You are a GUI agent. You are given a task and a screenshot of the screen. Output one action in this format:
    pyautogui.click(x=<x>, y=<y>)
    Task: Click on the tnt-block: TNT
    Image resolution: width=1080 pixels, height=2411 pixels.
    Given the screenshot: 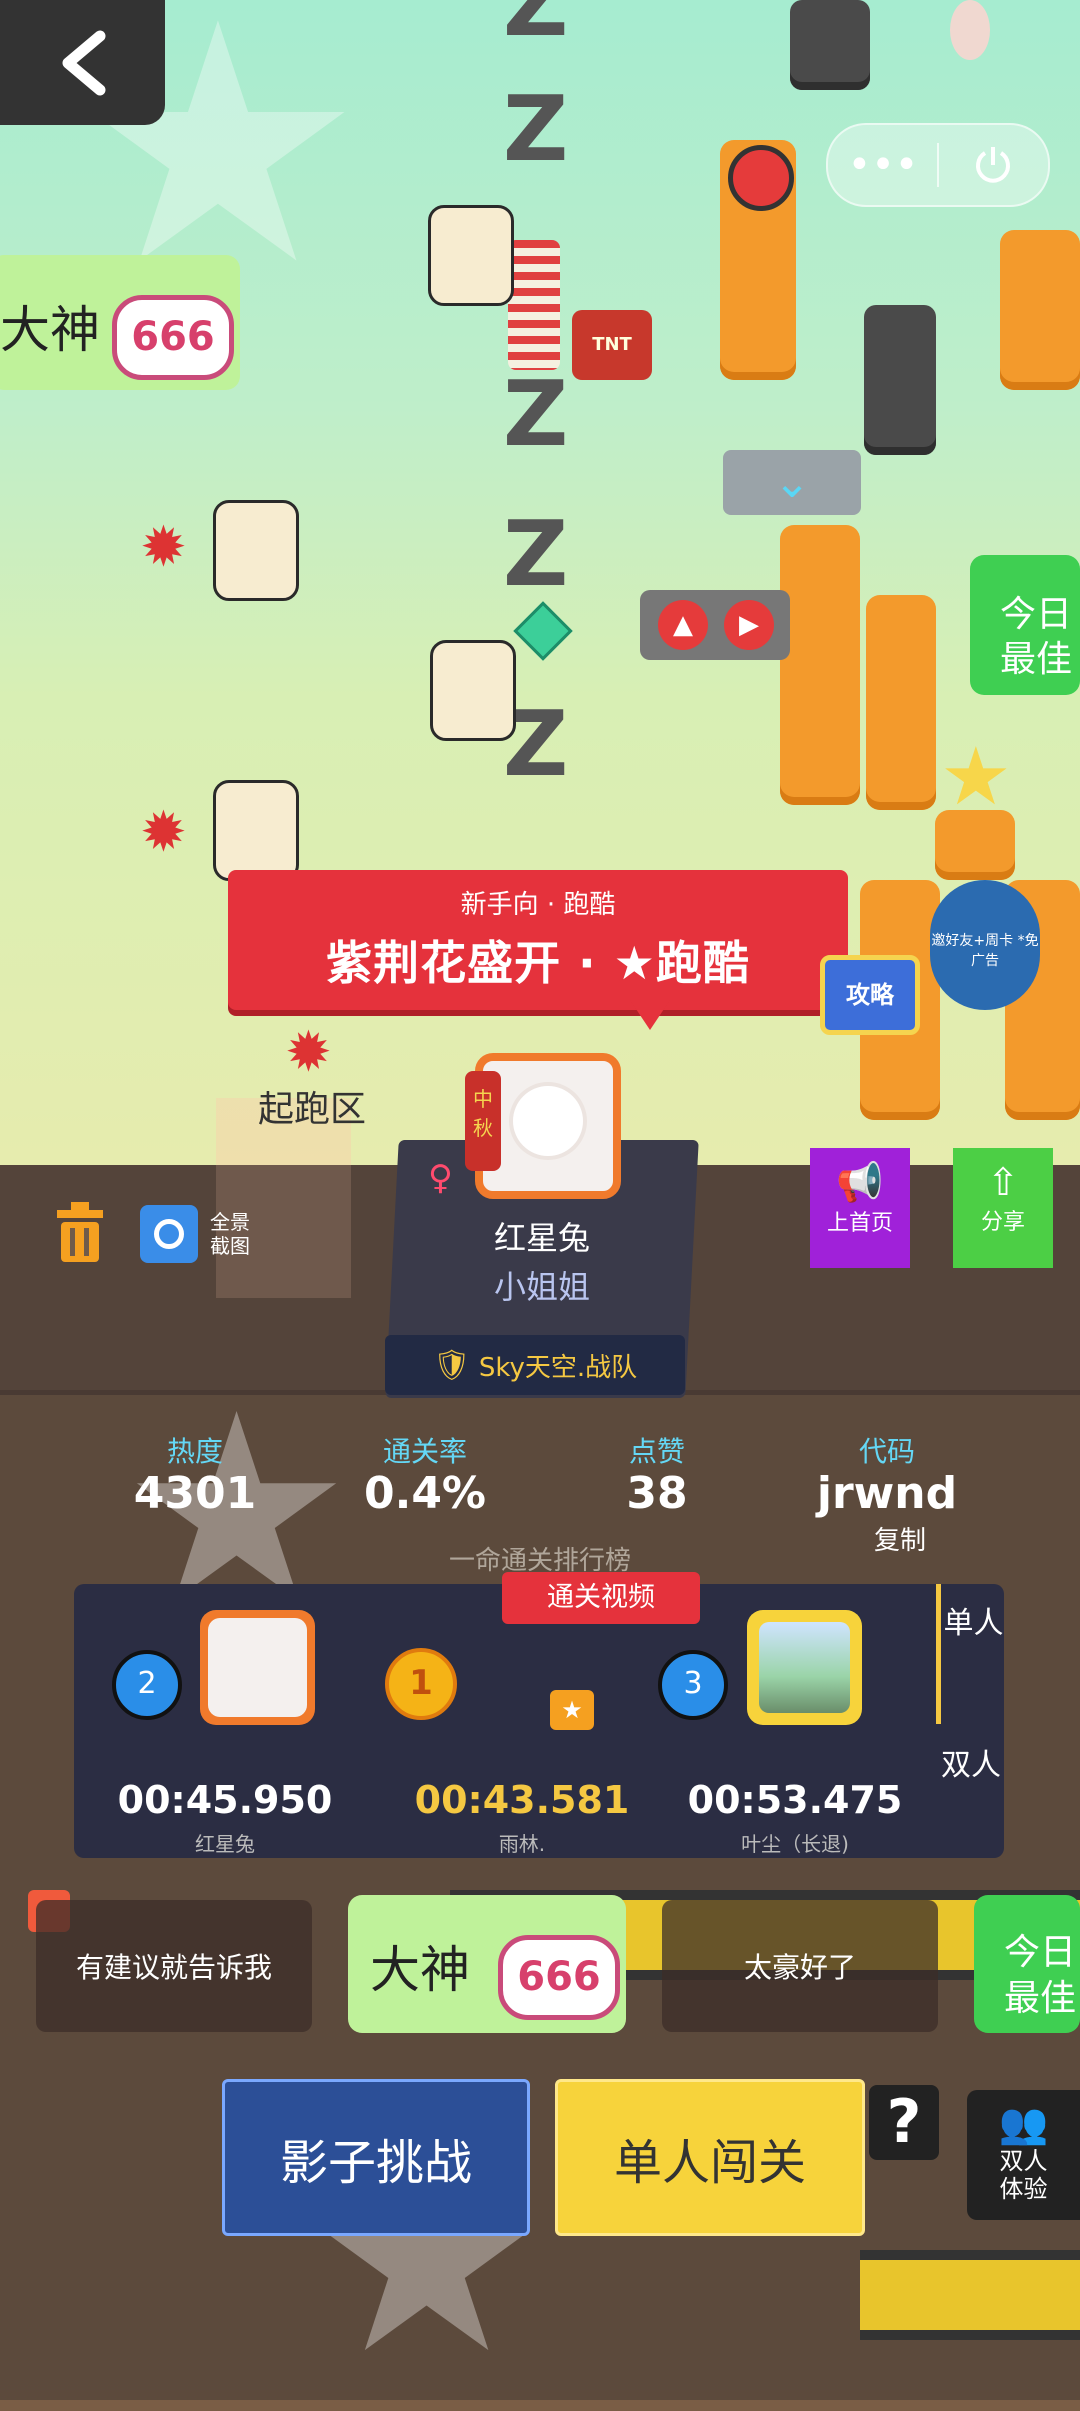 What is the action you would take?
    pyautogui.click(x=612, y=345)
    